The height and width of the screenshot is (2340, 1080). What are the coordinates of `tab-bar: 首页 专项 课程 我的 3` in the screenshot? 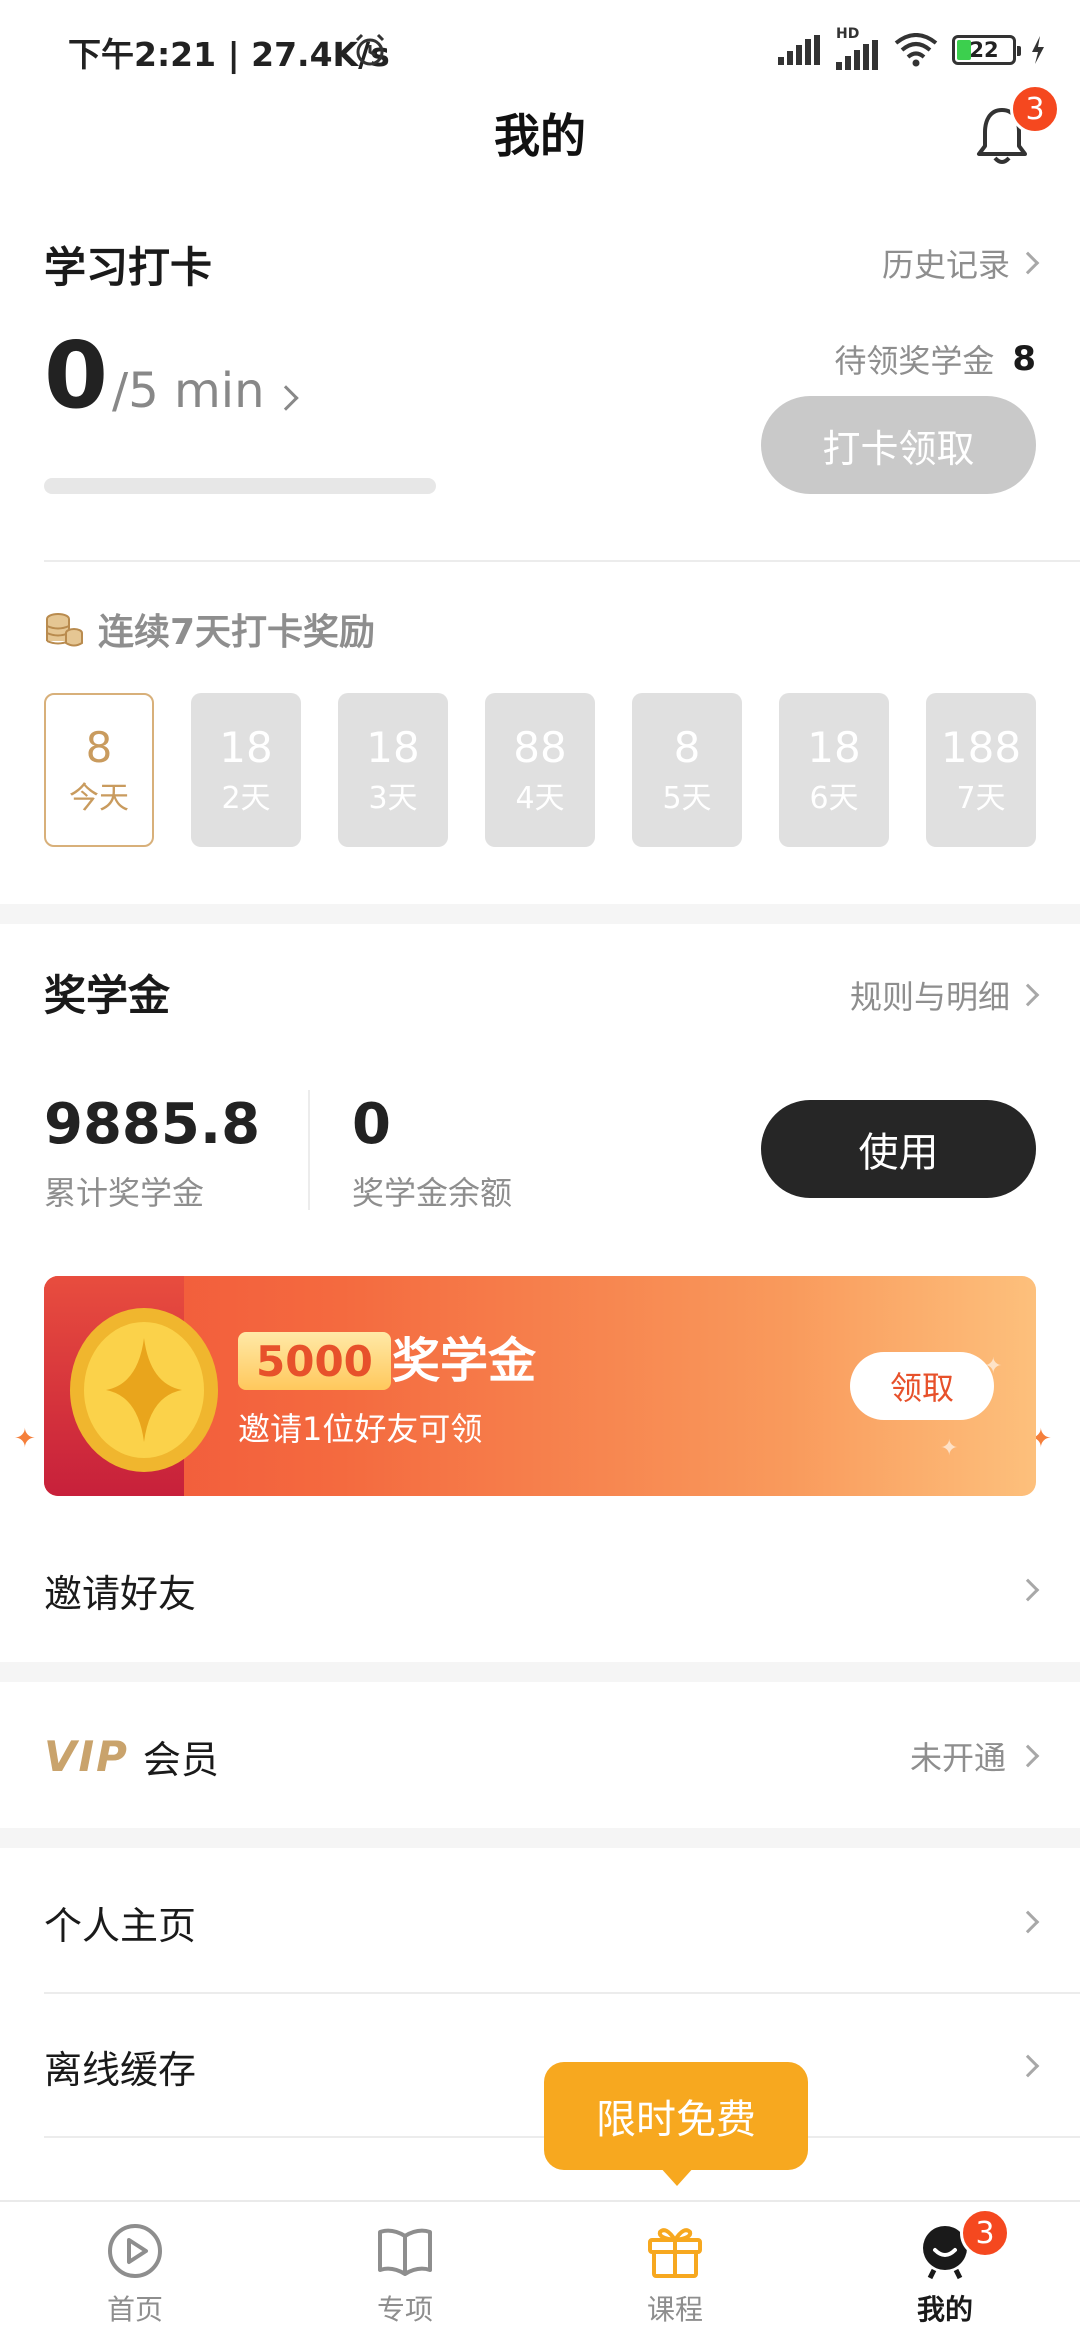 It's located at (540, 2270).